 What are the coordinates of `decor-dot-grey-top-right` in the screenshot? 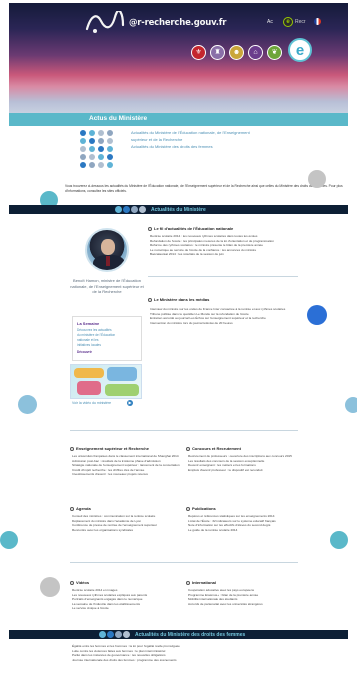 It's located at (317, 179).